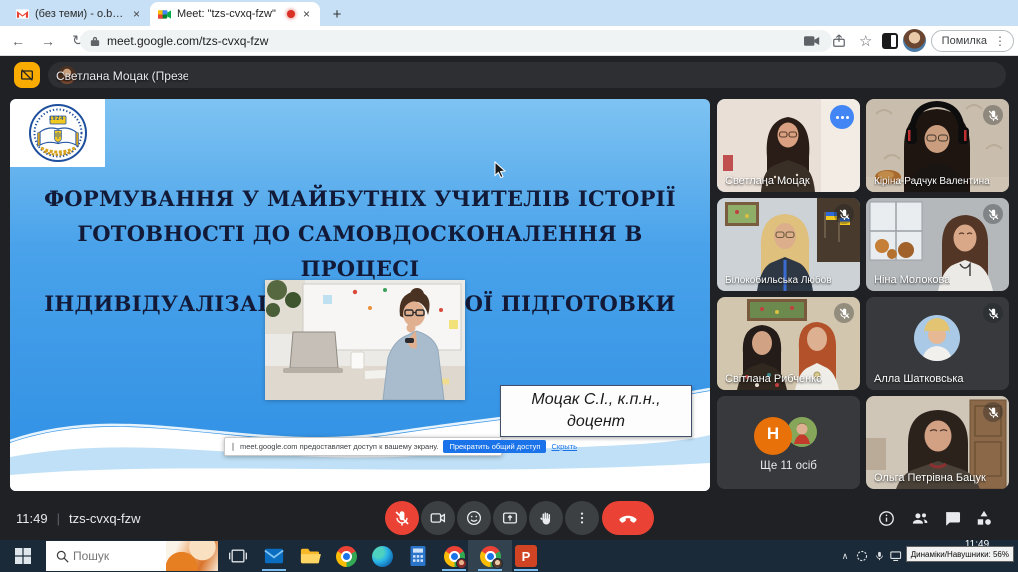 The height and width of the screenshot is (572, 1018). I want to click on tab-gmail: (без теми) - o.batsuk@kubg.edu ×, so click(79, 14).